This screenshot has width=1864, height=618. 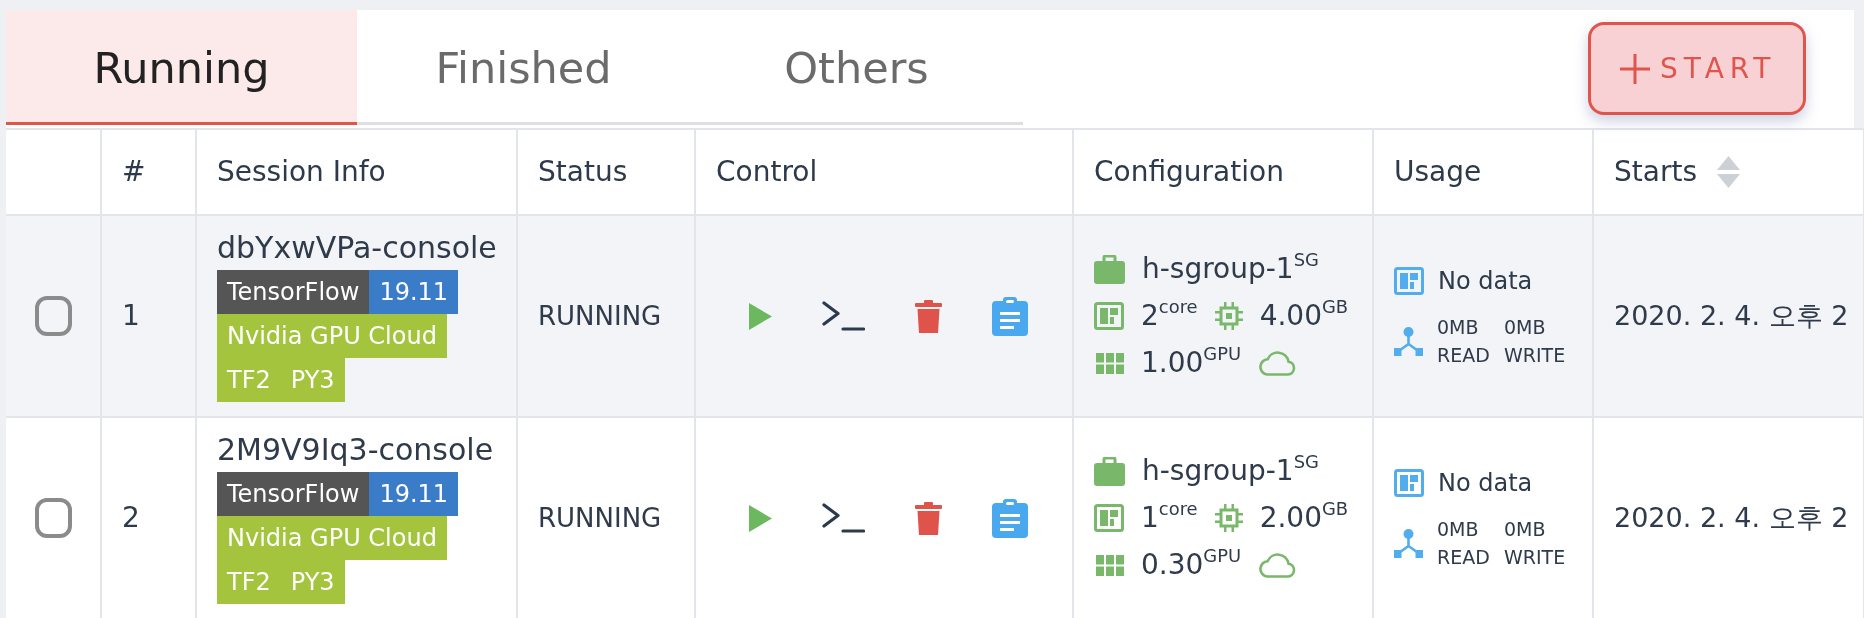 I want to click on column-header: Status, so click(x=583, y=172).